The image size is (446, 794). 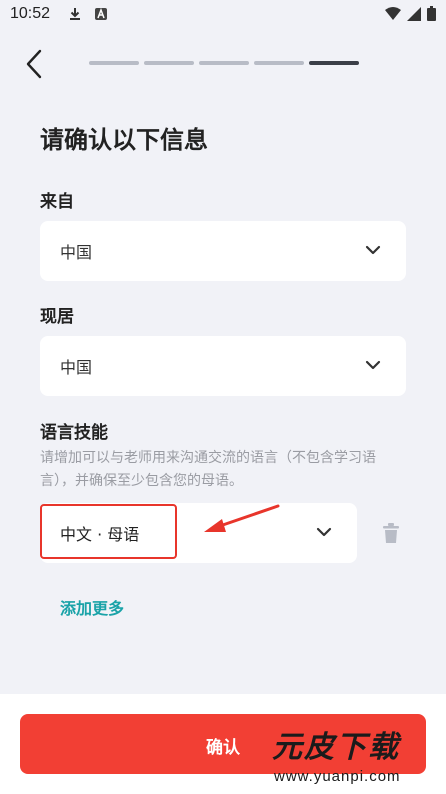 What do you see at coordinates (34, 64) in the screenshot?
I see `back-icon` at bounding box center [34, 64].